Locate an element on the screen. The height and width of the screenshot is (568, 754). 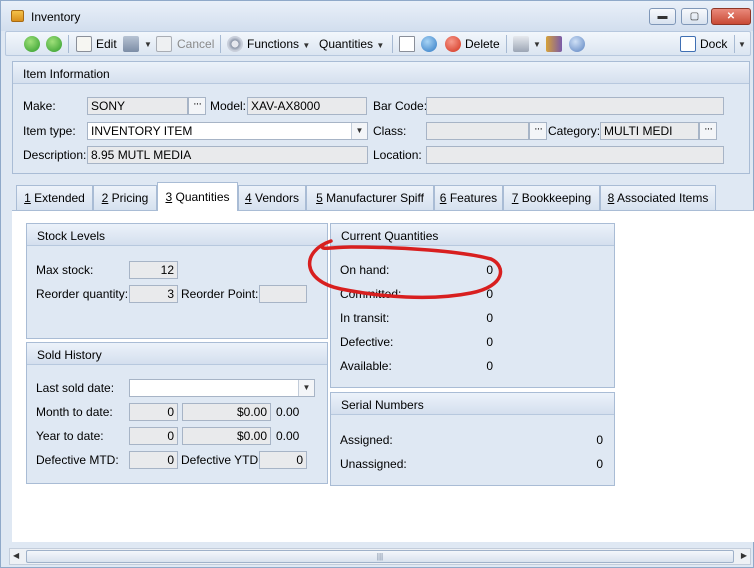
save-icon is located at coordinates (131, 44).